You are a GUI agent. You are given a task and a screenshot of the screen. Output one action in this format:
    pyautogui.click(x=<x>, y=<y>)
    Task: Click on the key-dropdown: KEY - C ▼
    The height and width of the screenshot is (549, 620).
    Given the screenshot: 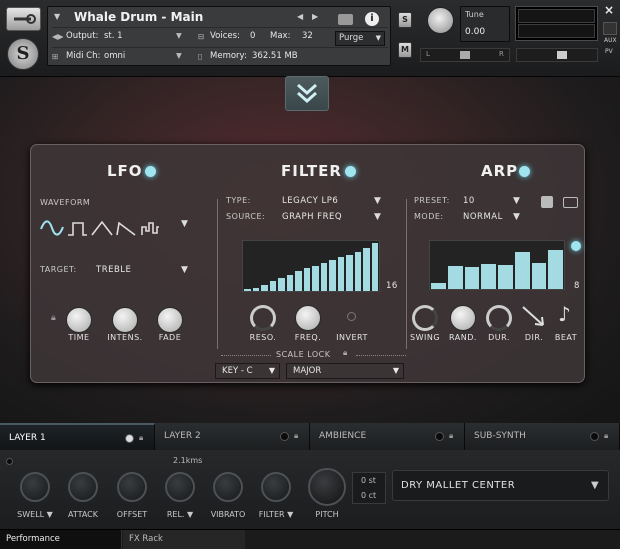 What is the action you would take?
    pyautogui.click(x=247, y=371)
    